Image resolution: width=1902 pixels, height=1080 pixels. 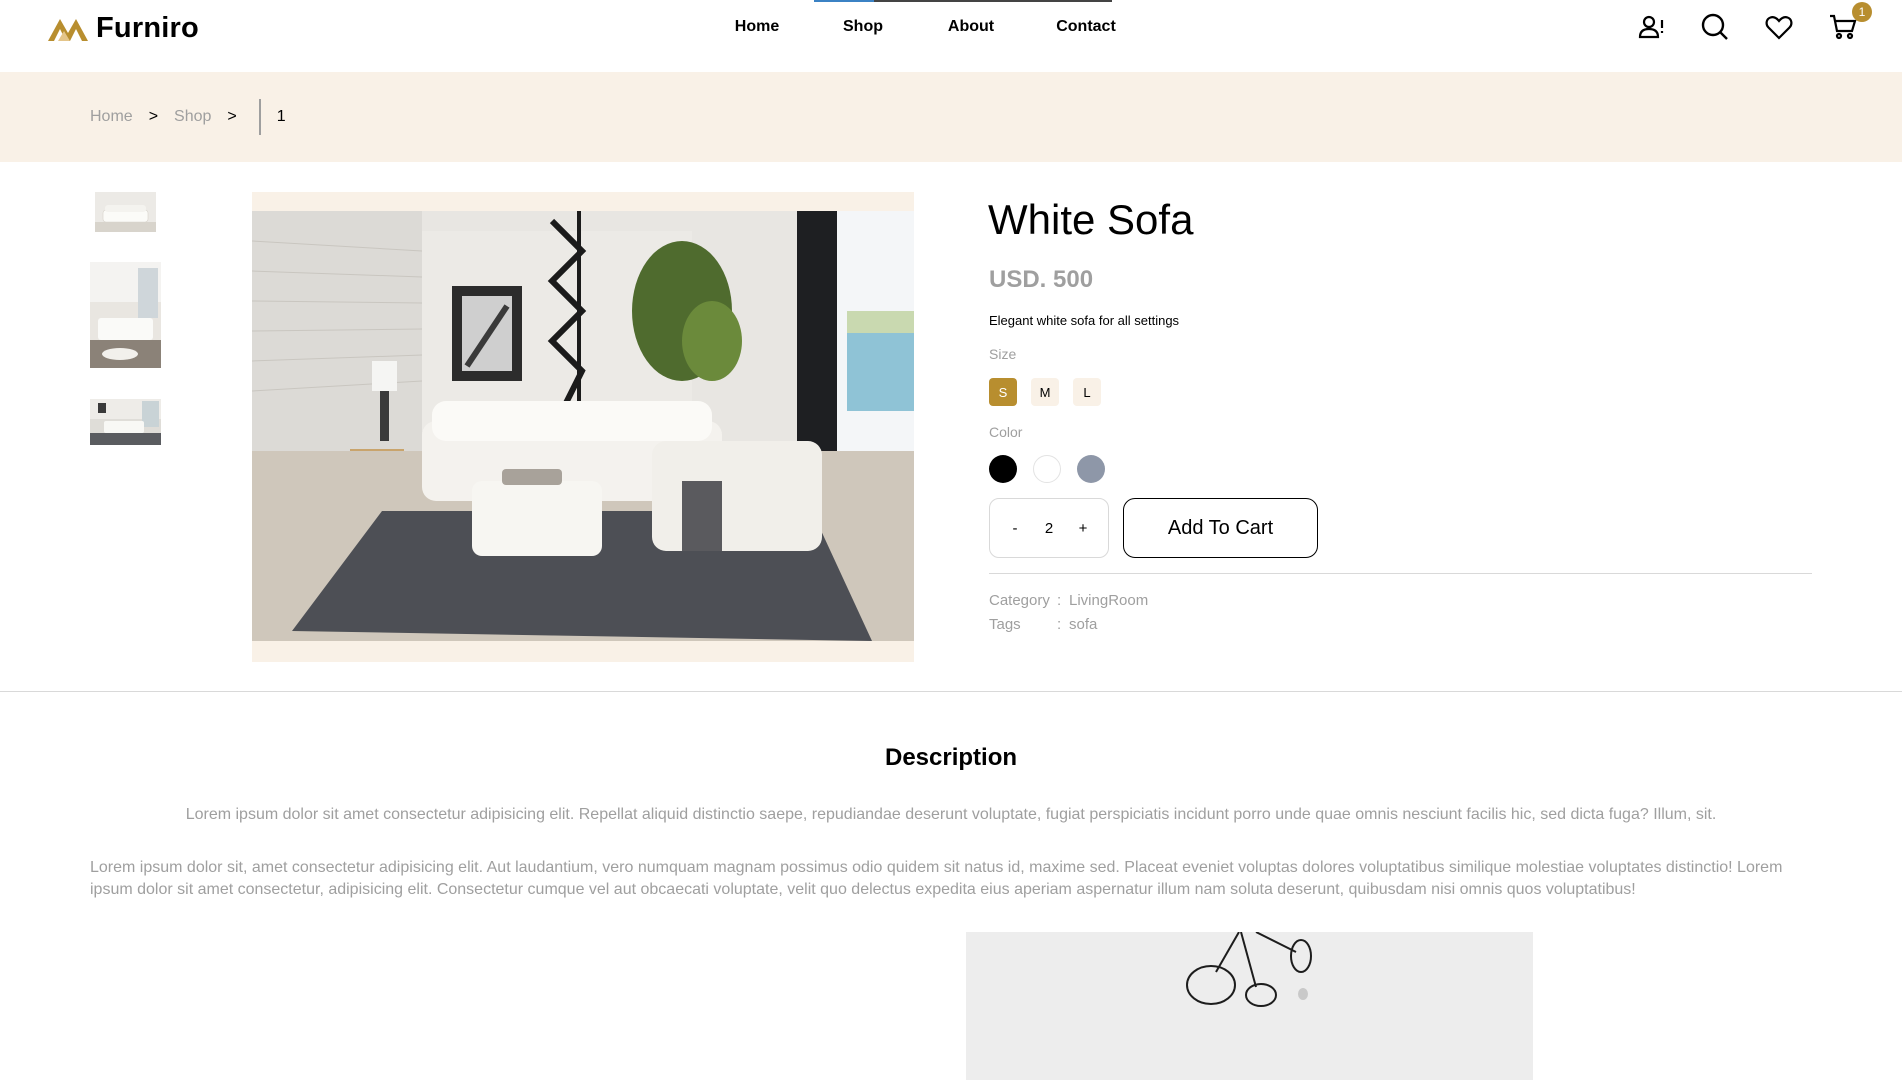 I want to click on main-nav: Home Shop About Contact, so click(x=921, y=27).